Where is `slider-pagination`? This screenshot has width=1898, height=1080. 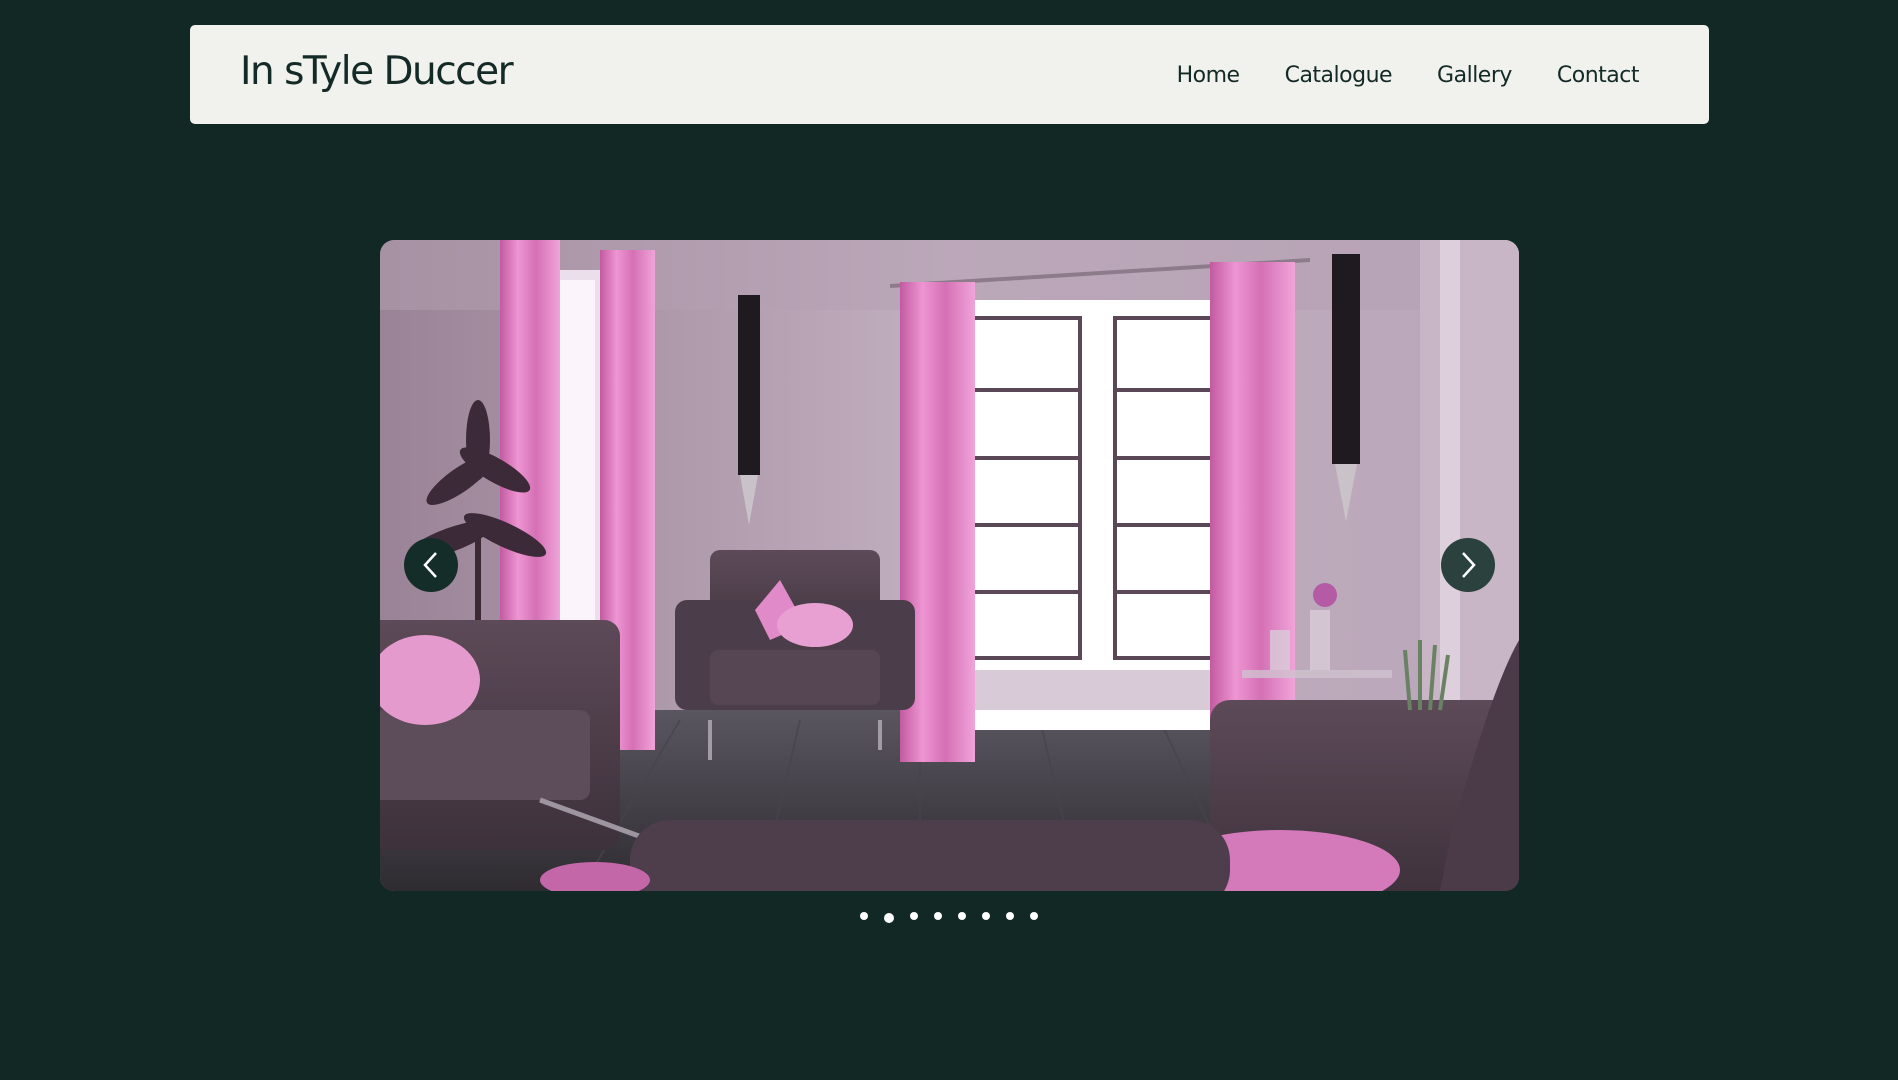 slider-pagination is located at coordinates (949, 916).